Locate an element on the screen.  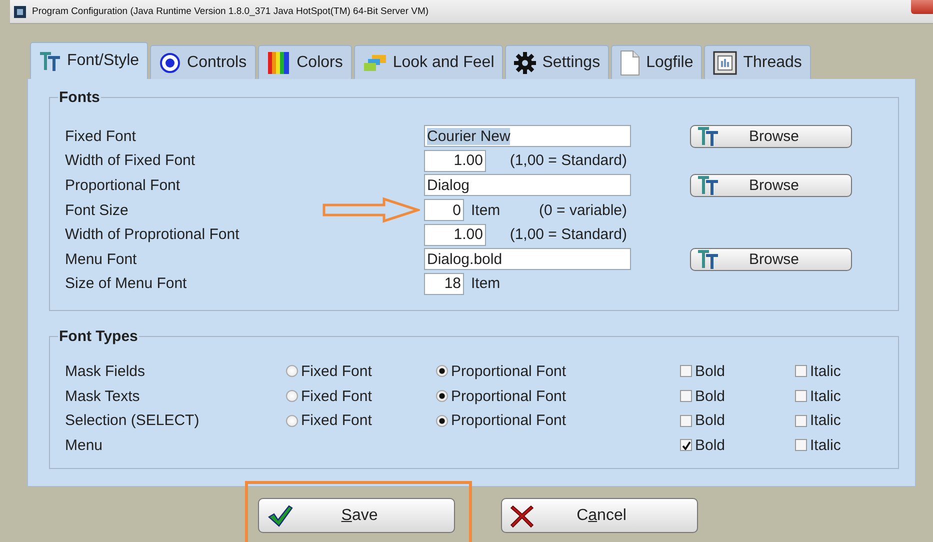
tab: Colors is located at coordinates (305, 62).